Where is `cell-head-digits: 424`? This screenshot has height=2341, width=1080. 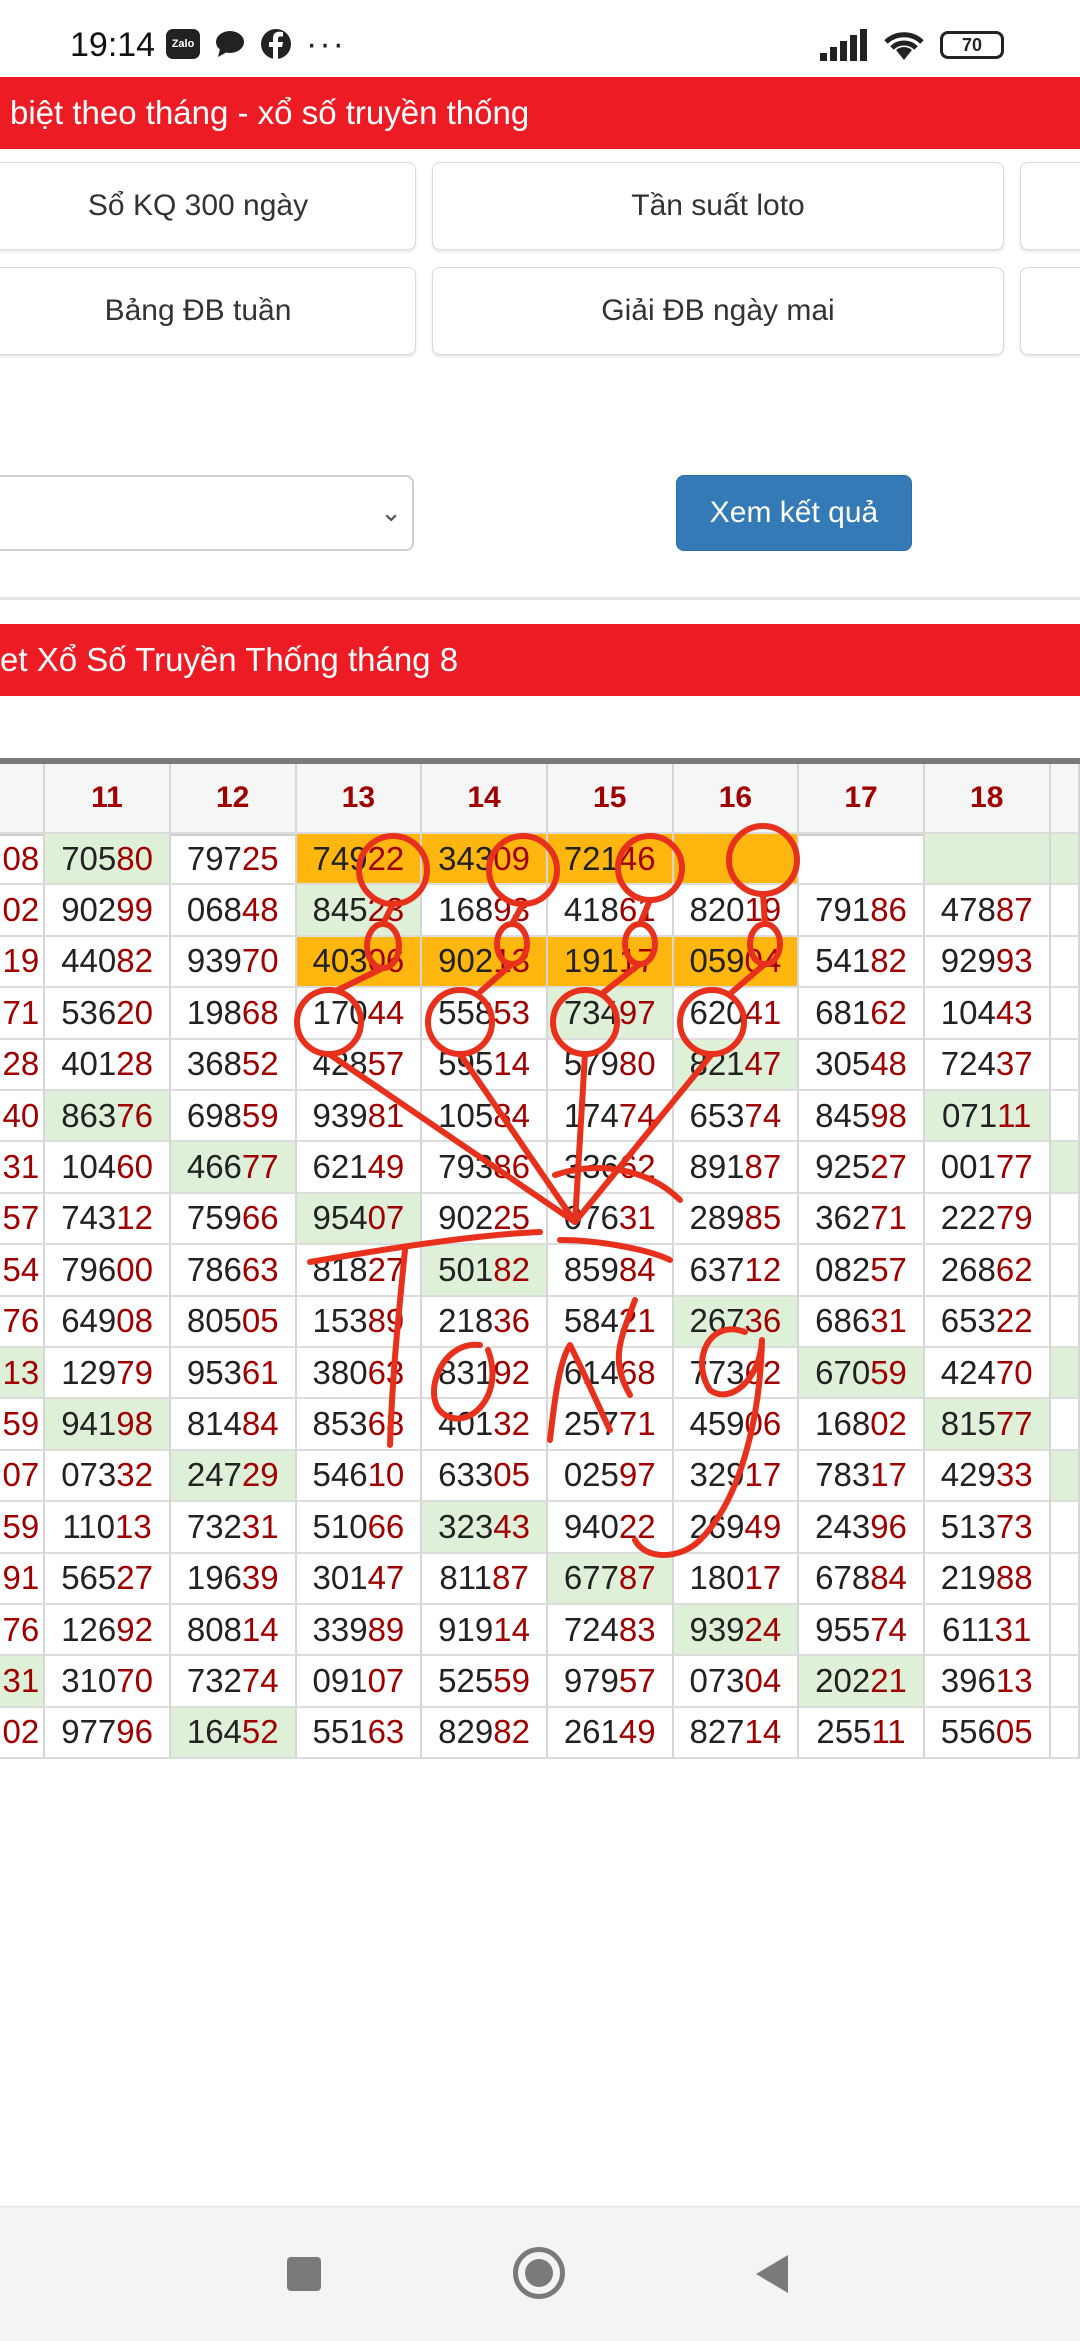
cell-head-digits: 424 is located at coordinates (968, 1372).